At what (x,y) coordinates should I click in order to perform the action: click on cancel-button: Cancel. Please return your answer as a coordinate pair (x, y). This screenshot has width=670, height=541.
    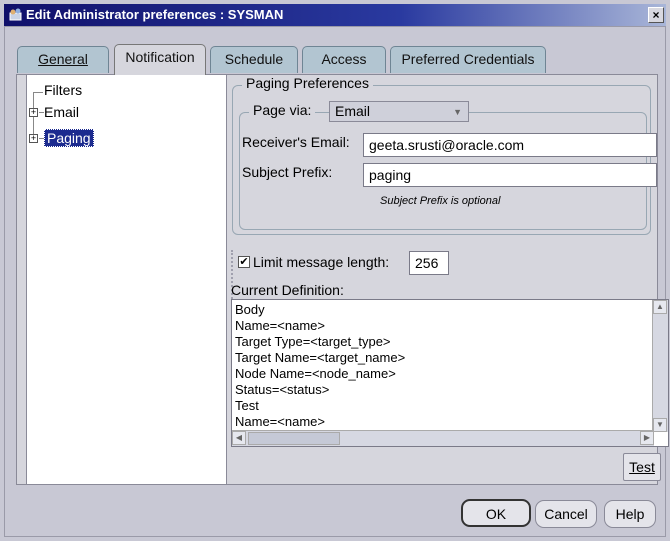
    Looking at the image, I should click on (566, 514).